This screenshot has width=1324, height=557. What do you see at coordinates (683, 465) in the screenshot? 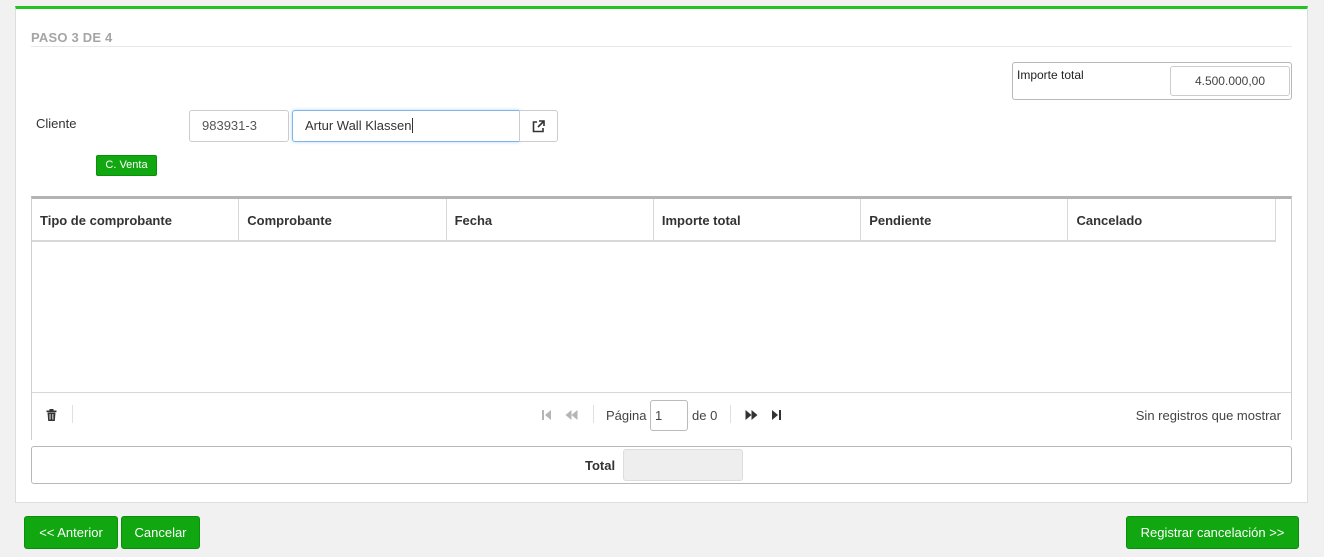
I see `total-value` at bounding box center [683, 465].